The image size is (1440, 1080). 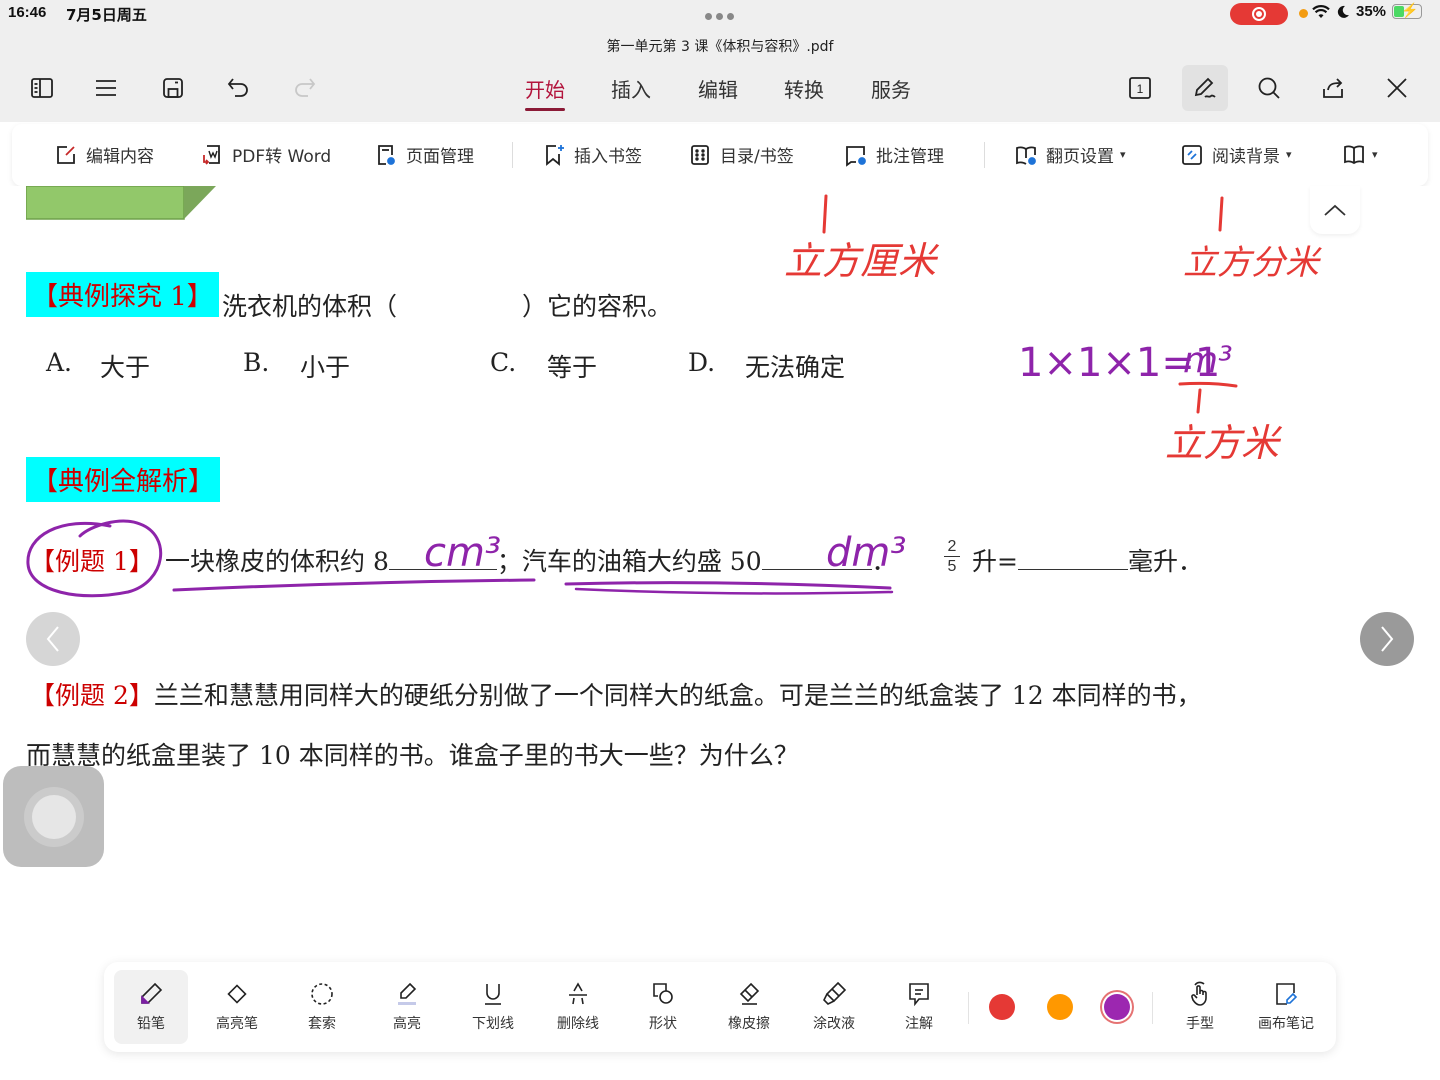 What do you see at coordinates (718, 88) in the screenshot?
I see `tab-edit: 编辑` at bounding box center [718, 88].